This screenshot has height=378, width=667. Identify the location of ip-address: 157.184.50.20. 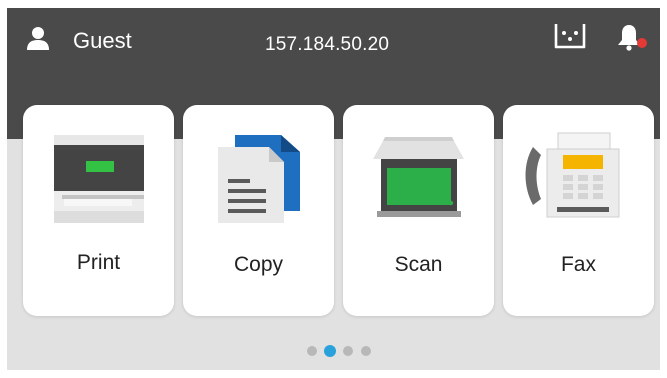
(327, 44).